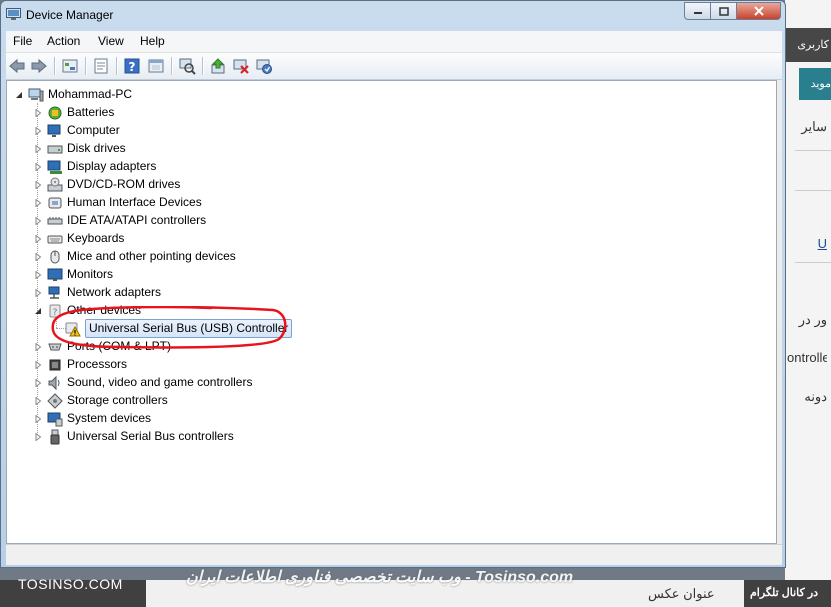  I want to click on tree-item-label: Display adapters, so click(112, 166).